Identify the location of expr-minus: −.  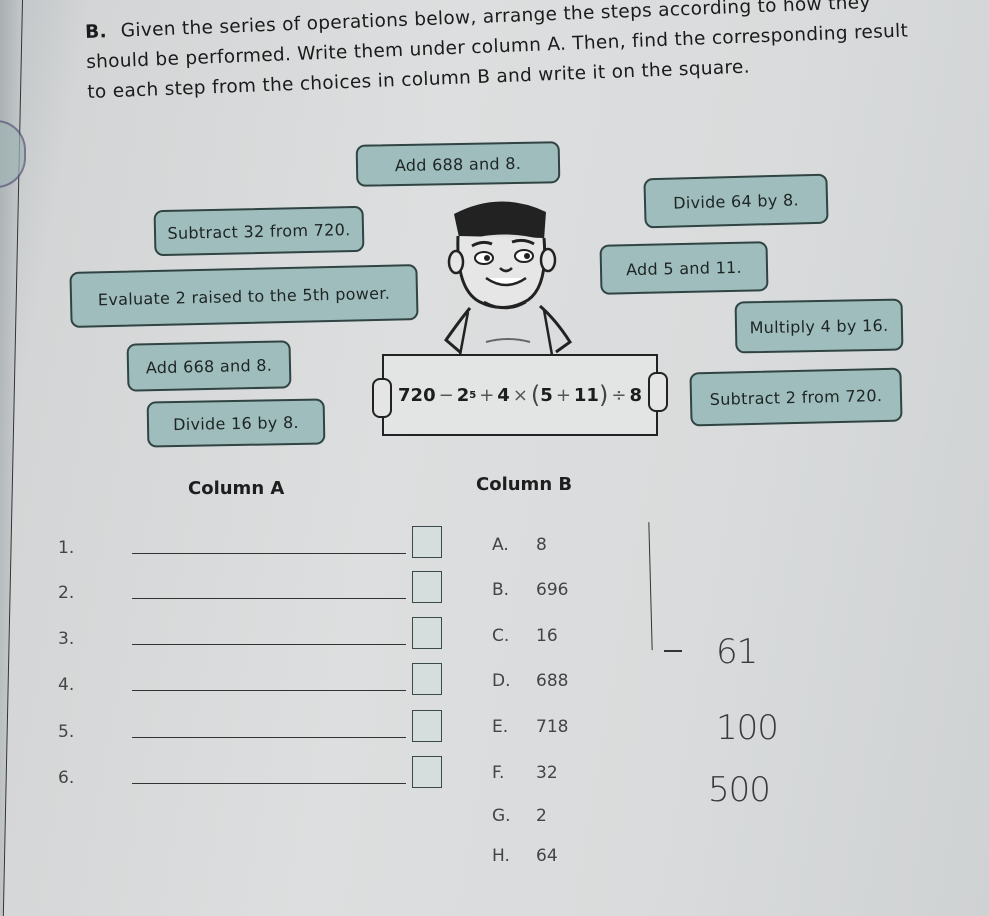
(446, 395).